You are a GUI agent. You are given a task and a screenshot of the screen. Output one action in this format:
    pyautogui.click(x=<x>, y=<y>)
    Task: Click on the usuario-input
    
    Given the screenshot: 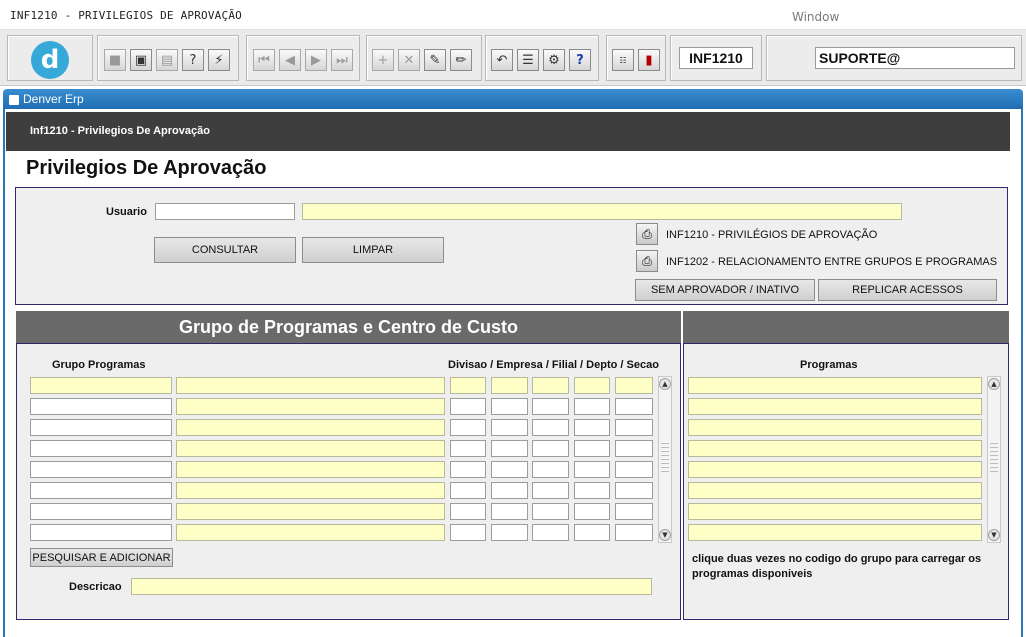 What is the action you would take?
    pyautogui.click(x=225, y=211)
    